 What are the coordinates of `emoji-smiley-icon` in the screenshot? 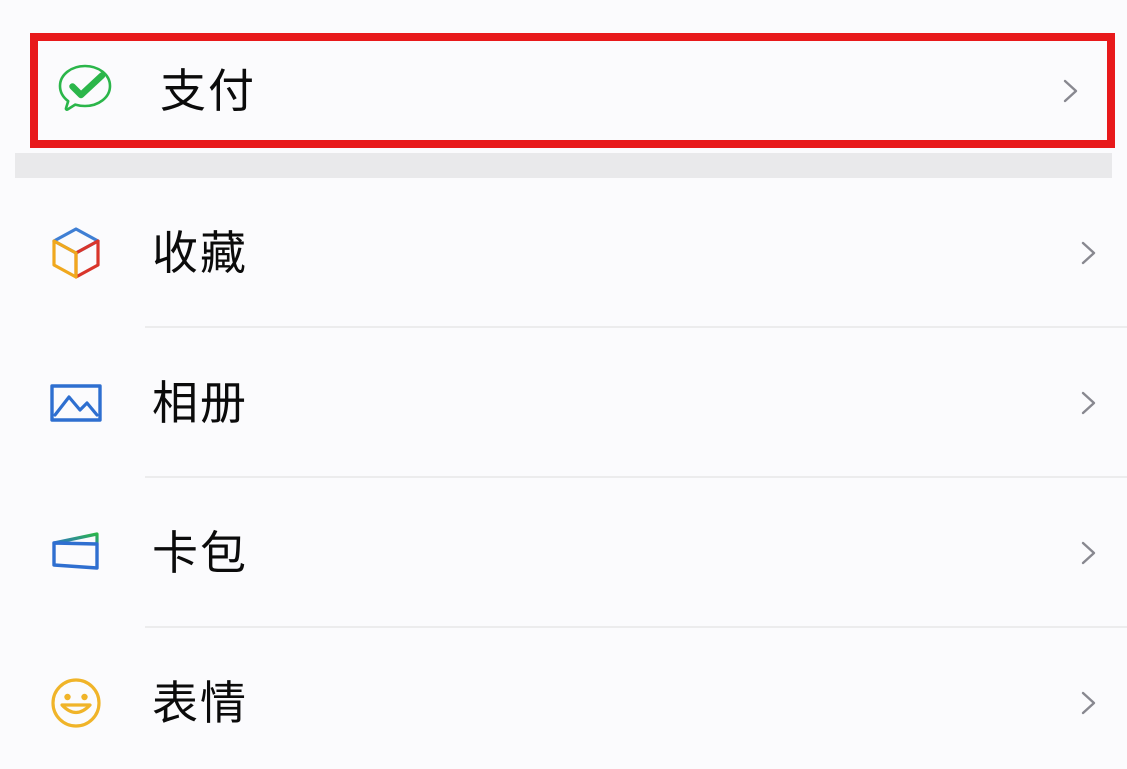 It's located at (76, 703).